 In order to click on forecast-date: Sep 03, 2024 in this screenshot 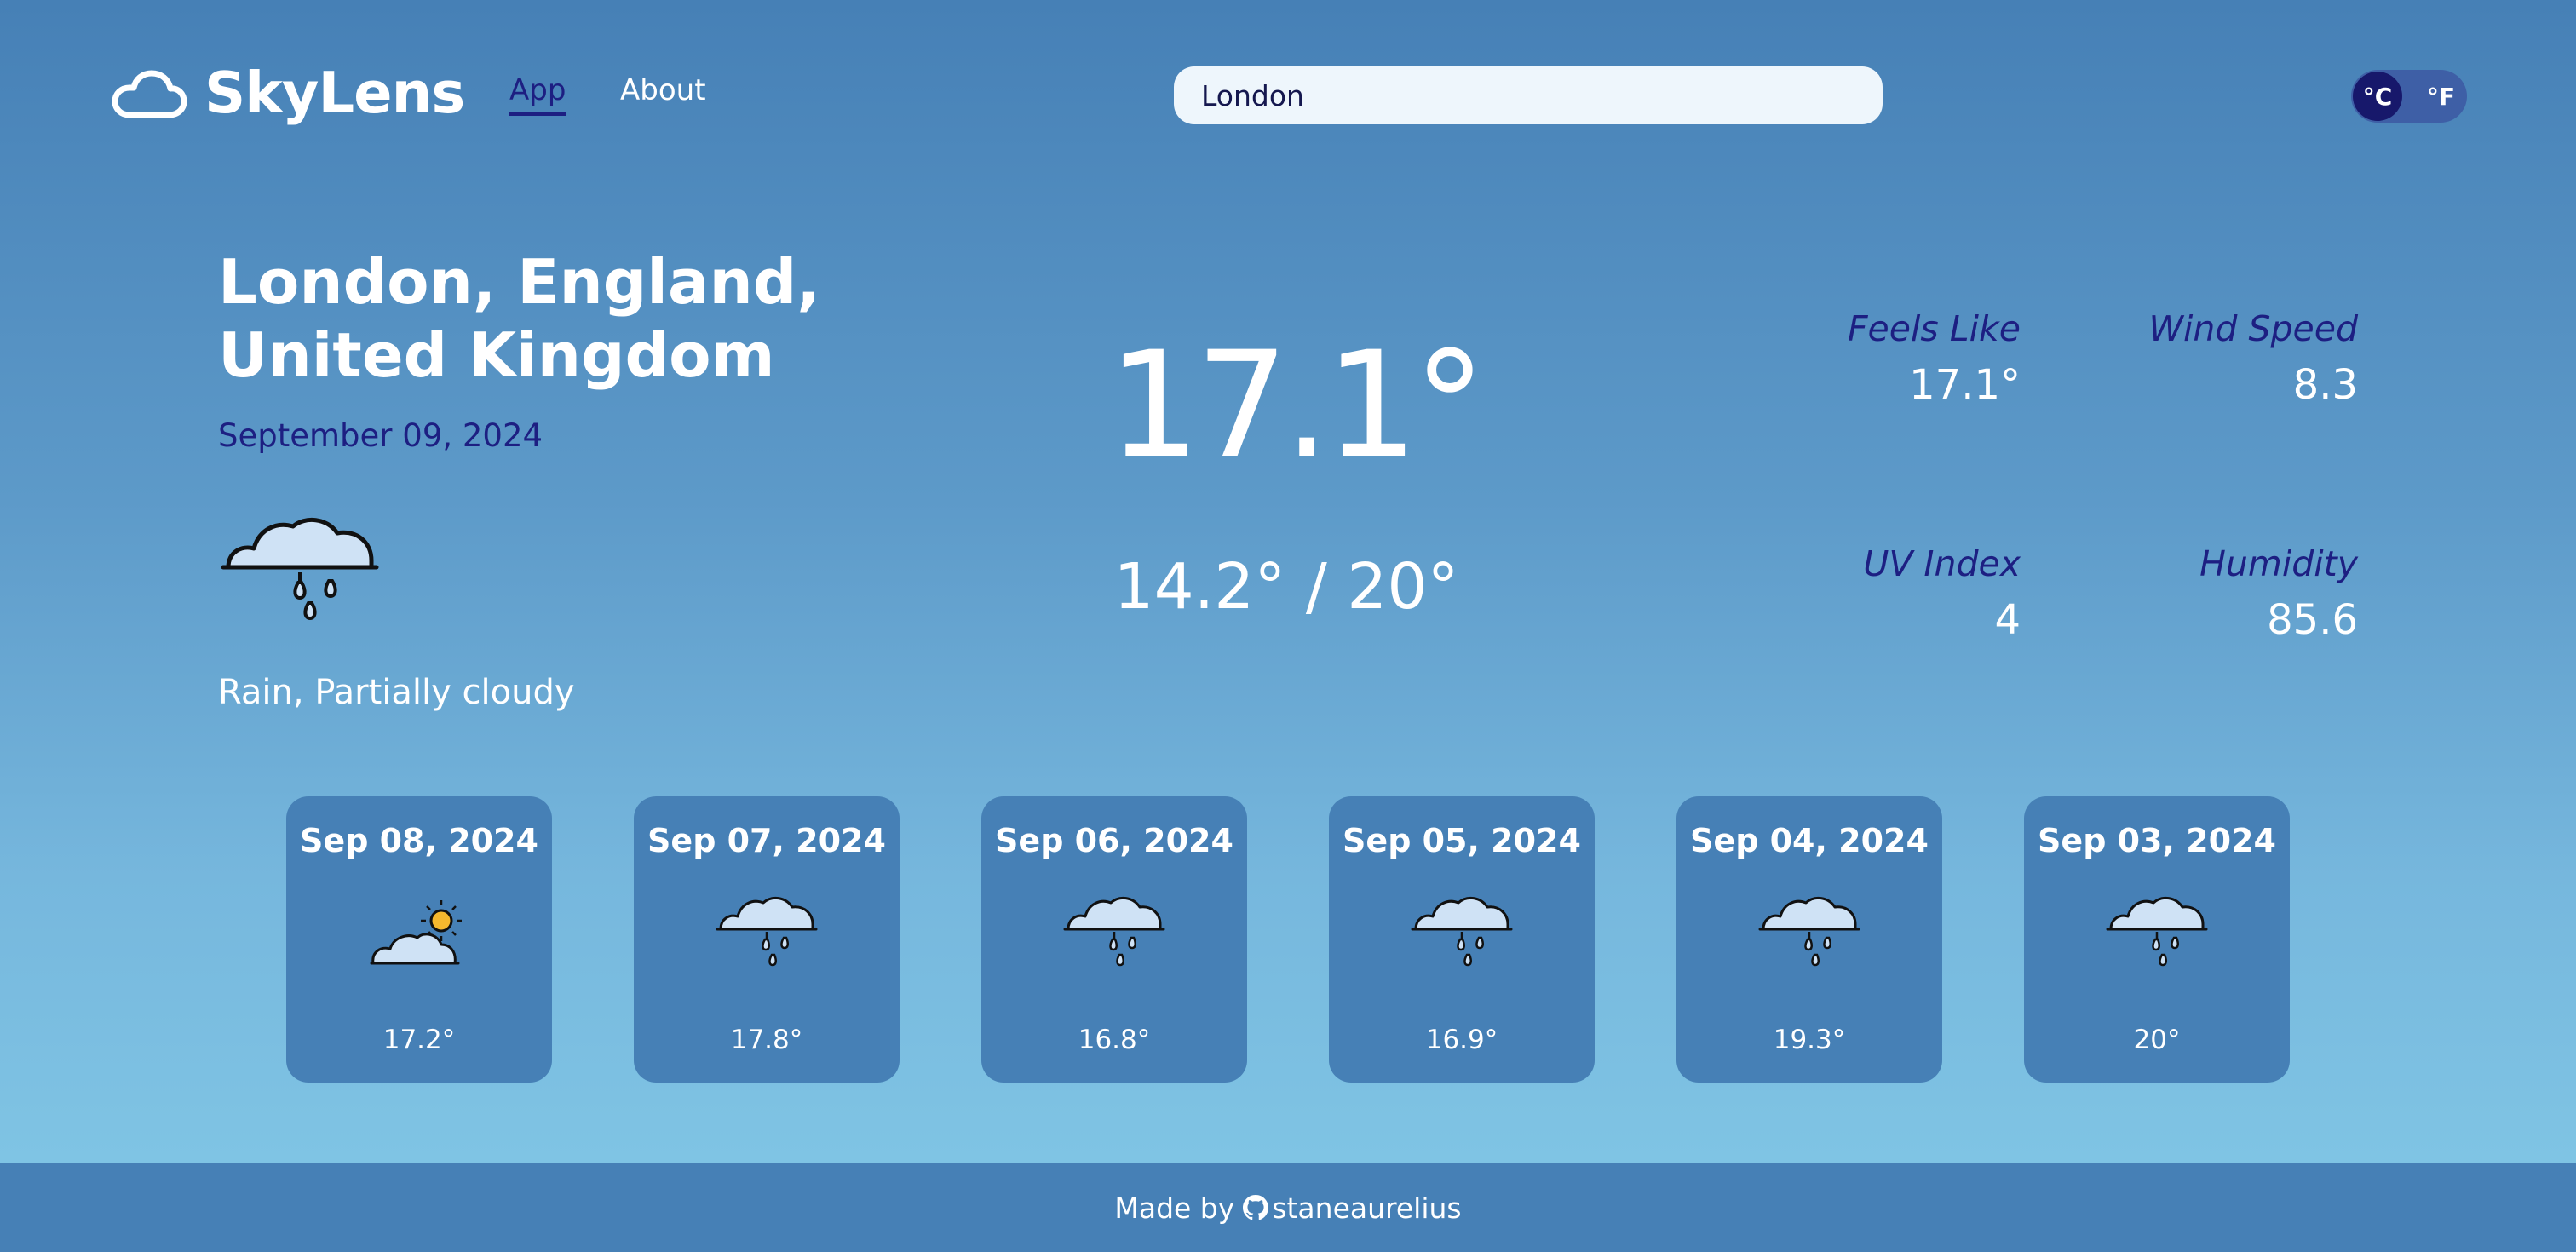, I will do `click(2157, 841)`.